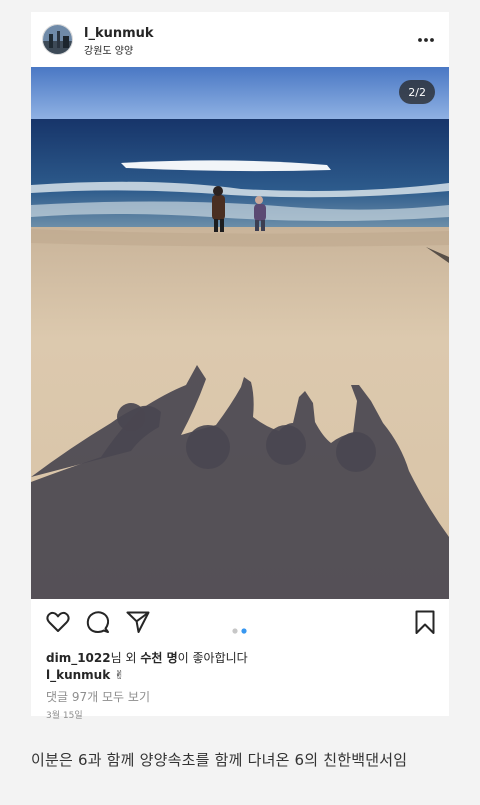  What do you see at coordinates (425, 622) in the screenshot?
I see `bookmark-icon` at bounding box center [425, 622].